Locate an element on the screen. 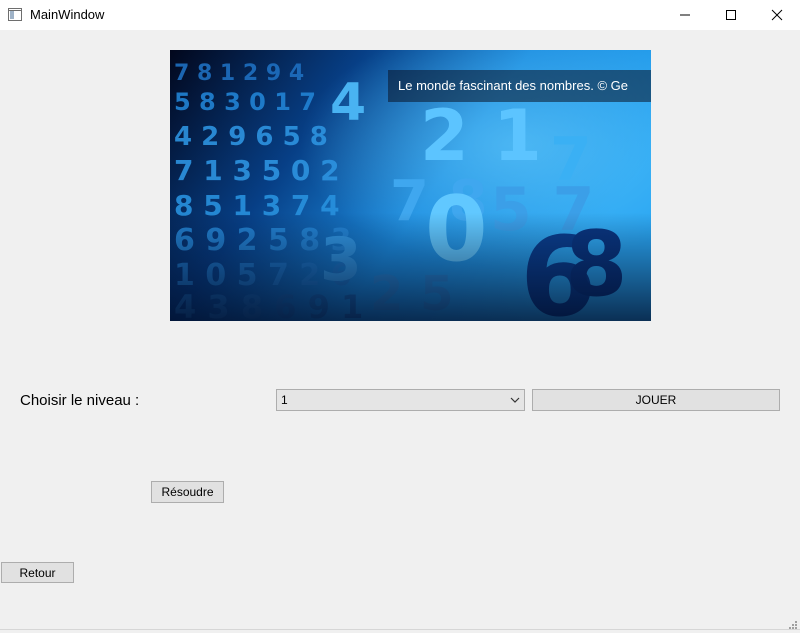 The width and height of the screenshot is (800, 633). window-title: MainWindow is located at coordinates (67, 14).